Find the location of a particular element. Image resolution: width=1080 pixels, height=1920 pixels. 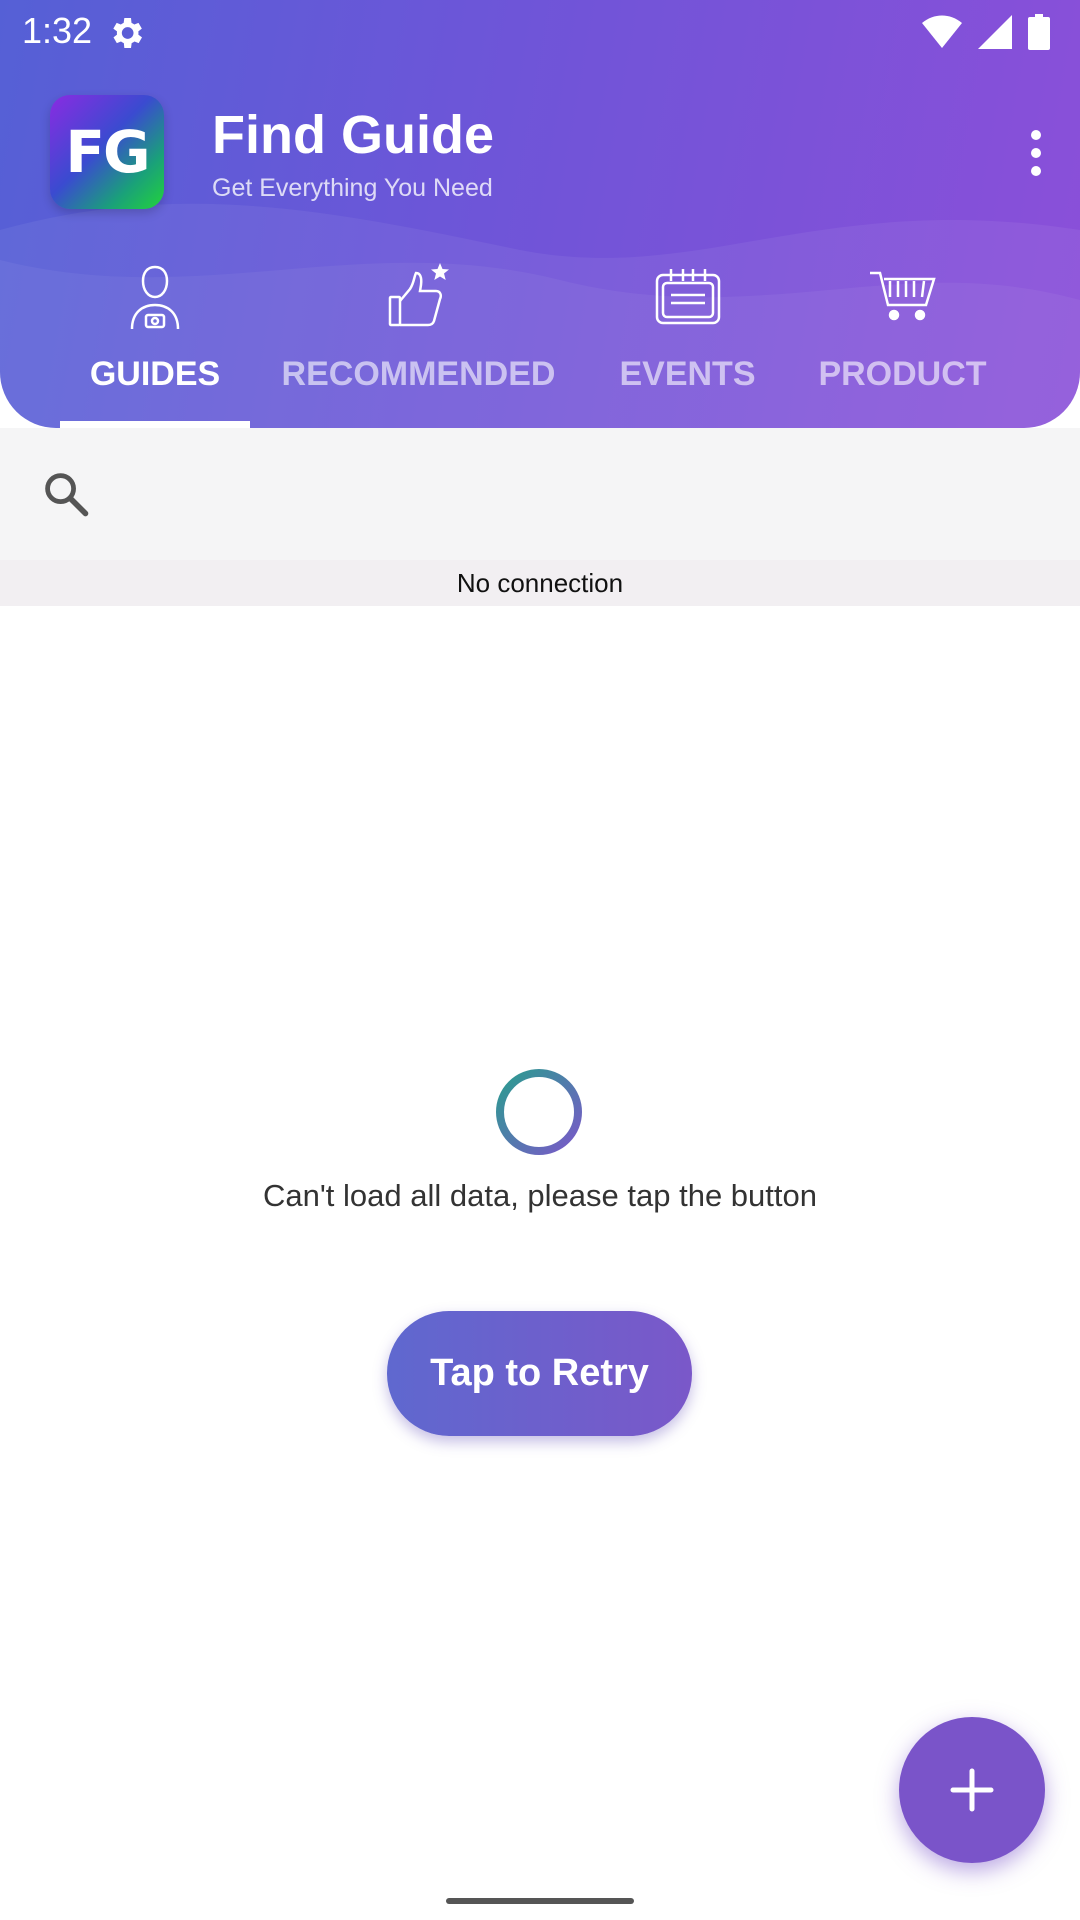

search-input is located at coordinates (572, 495).